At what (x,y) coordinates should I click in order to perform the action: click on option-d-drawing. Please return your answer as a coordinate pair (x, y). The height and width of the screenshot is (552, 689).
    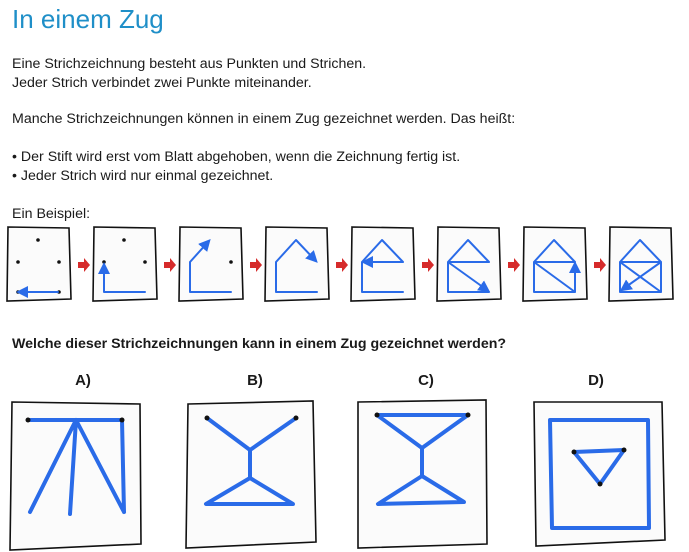
    Looking at the image, I should click on (599, 474).